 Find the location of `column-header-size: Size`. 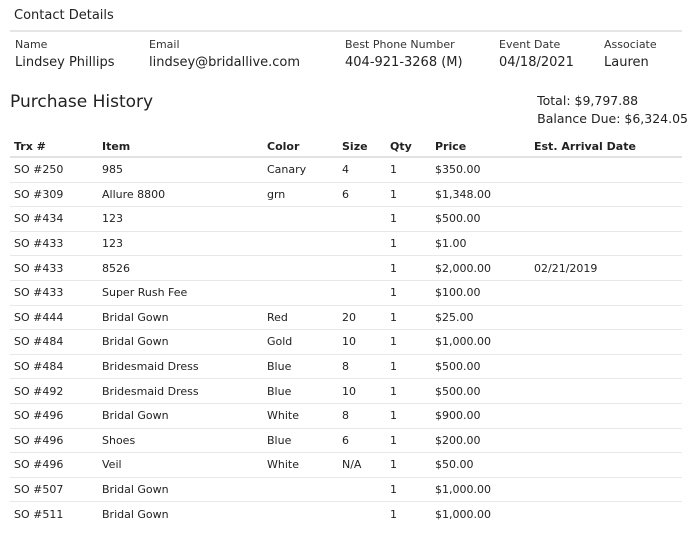

column-header-size: Size is located at coordinates (362, 147).